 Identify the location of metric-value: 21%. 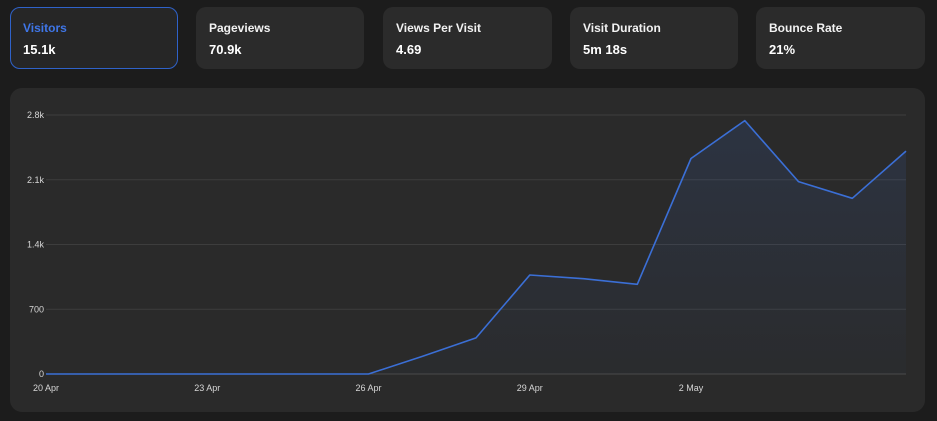
(782, 49).